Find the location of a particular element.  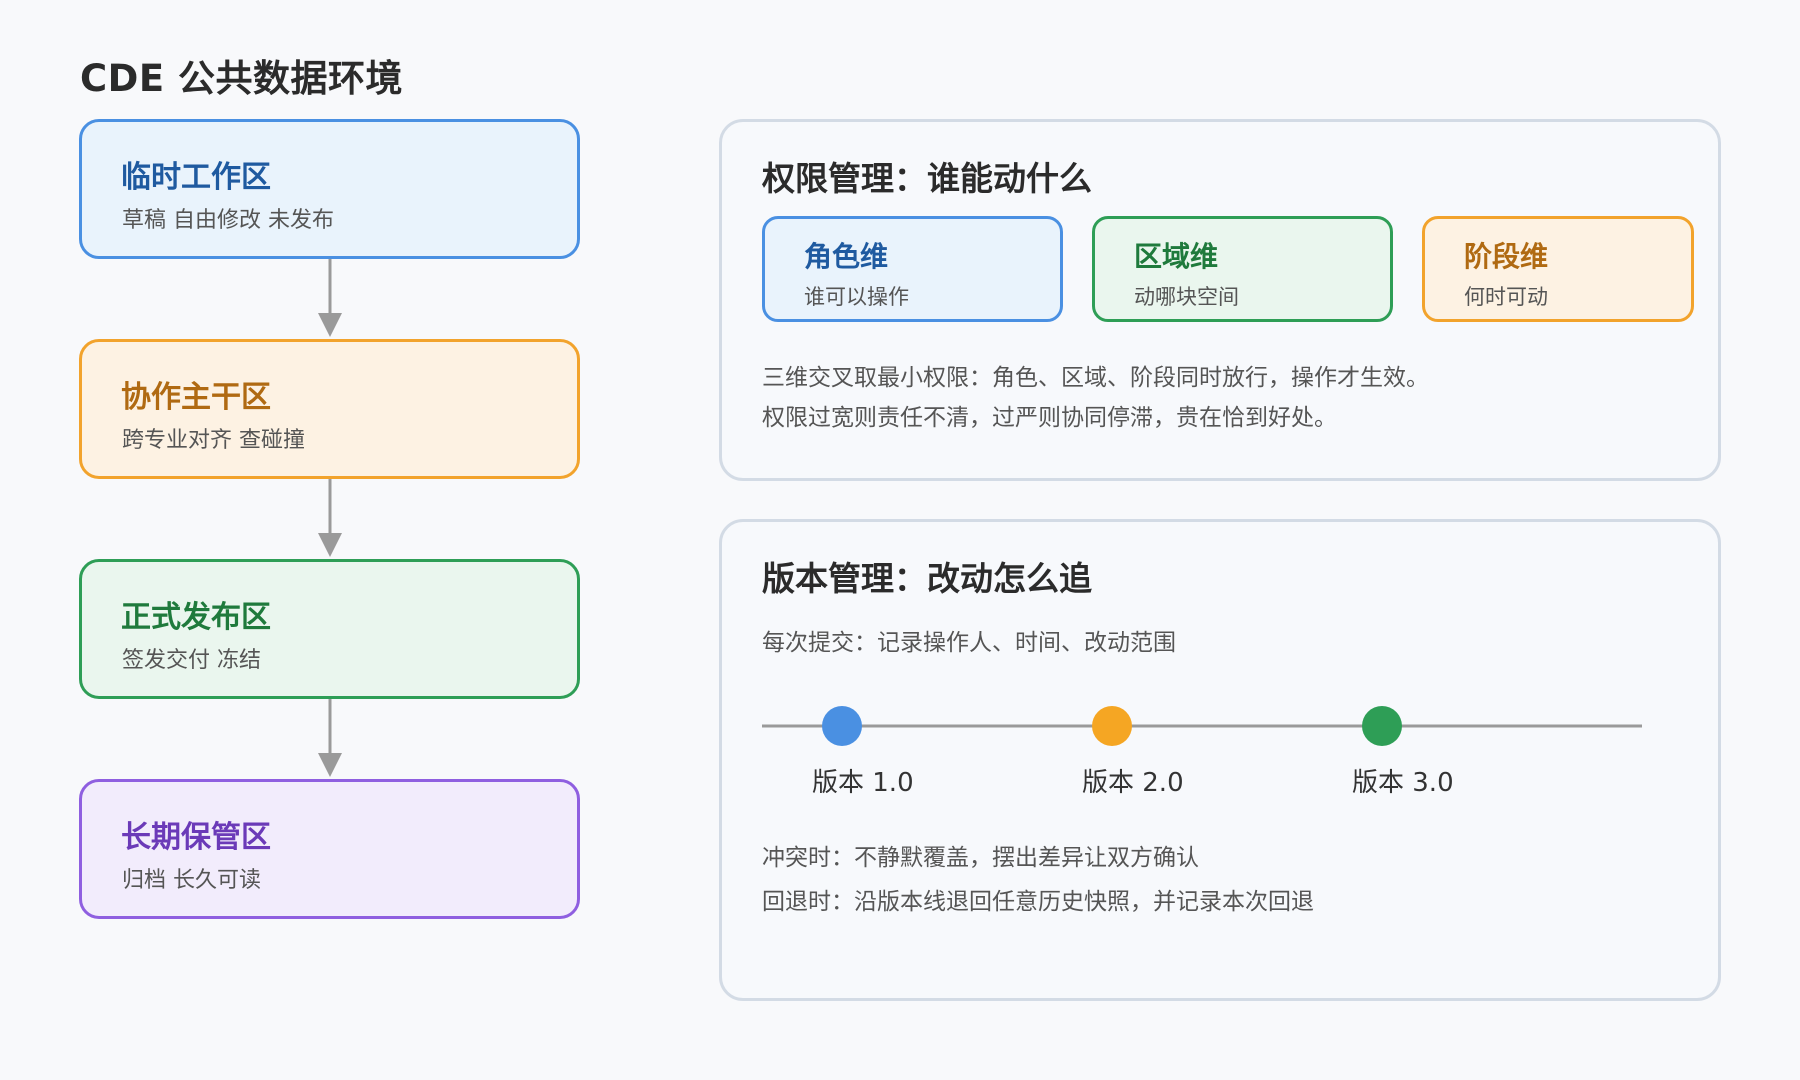

zone-desc: 跨专业对齐 查碰撞 is located at coordinates (213, 440).